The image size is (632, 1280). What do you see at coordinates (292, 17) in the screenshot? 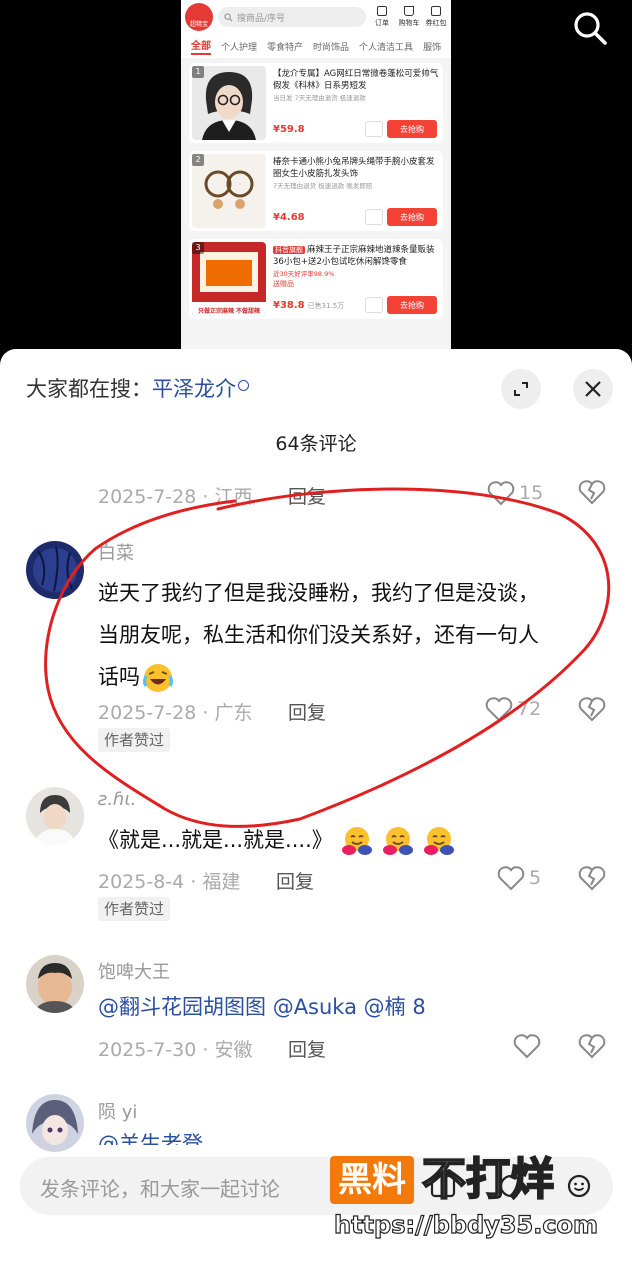
I see `shop-search-input: 搜商品/序号` at bounding box center [292, 17].